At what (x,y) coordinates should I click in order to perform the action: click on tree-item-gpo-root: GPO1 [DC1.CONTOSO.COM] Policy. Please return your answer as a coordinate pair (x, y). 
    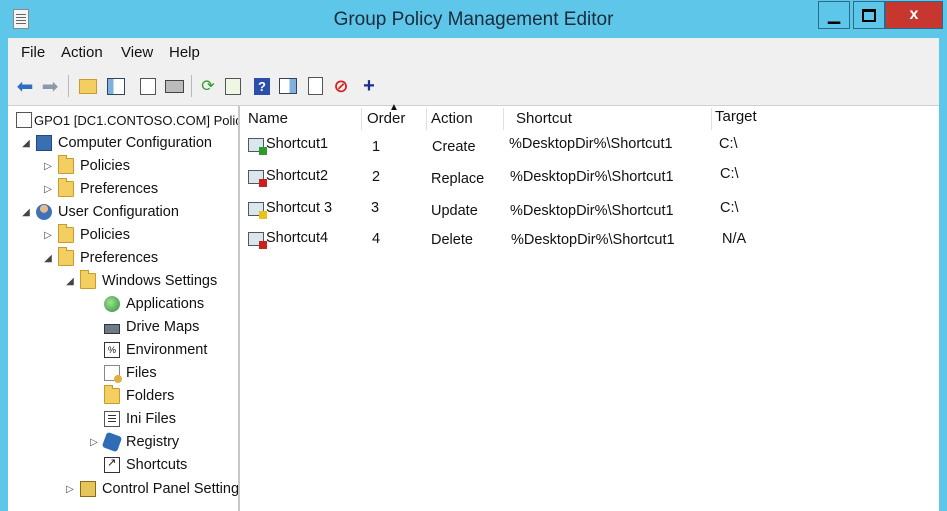
    Looking at the image, I should click on (128, 120).